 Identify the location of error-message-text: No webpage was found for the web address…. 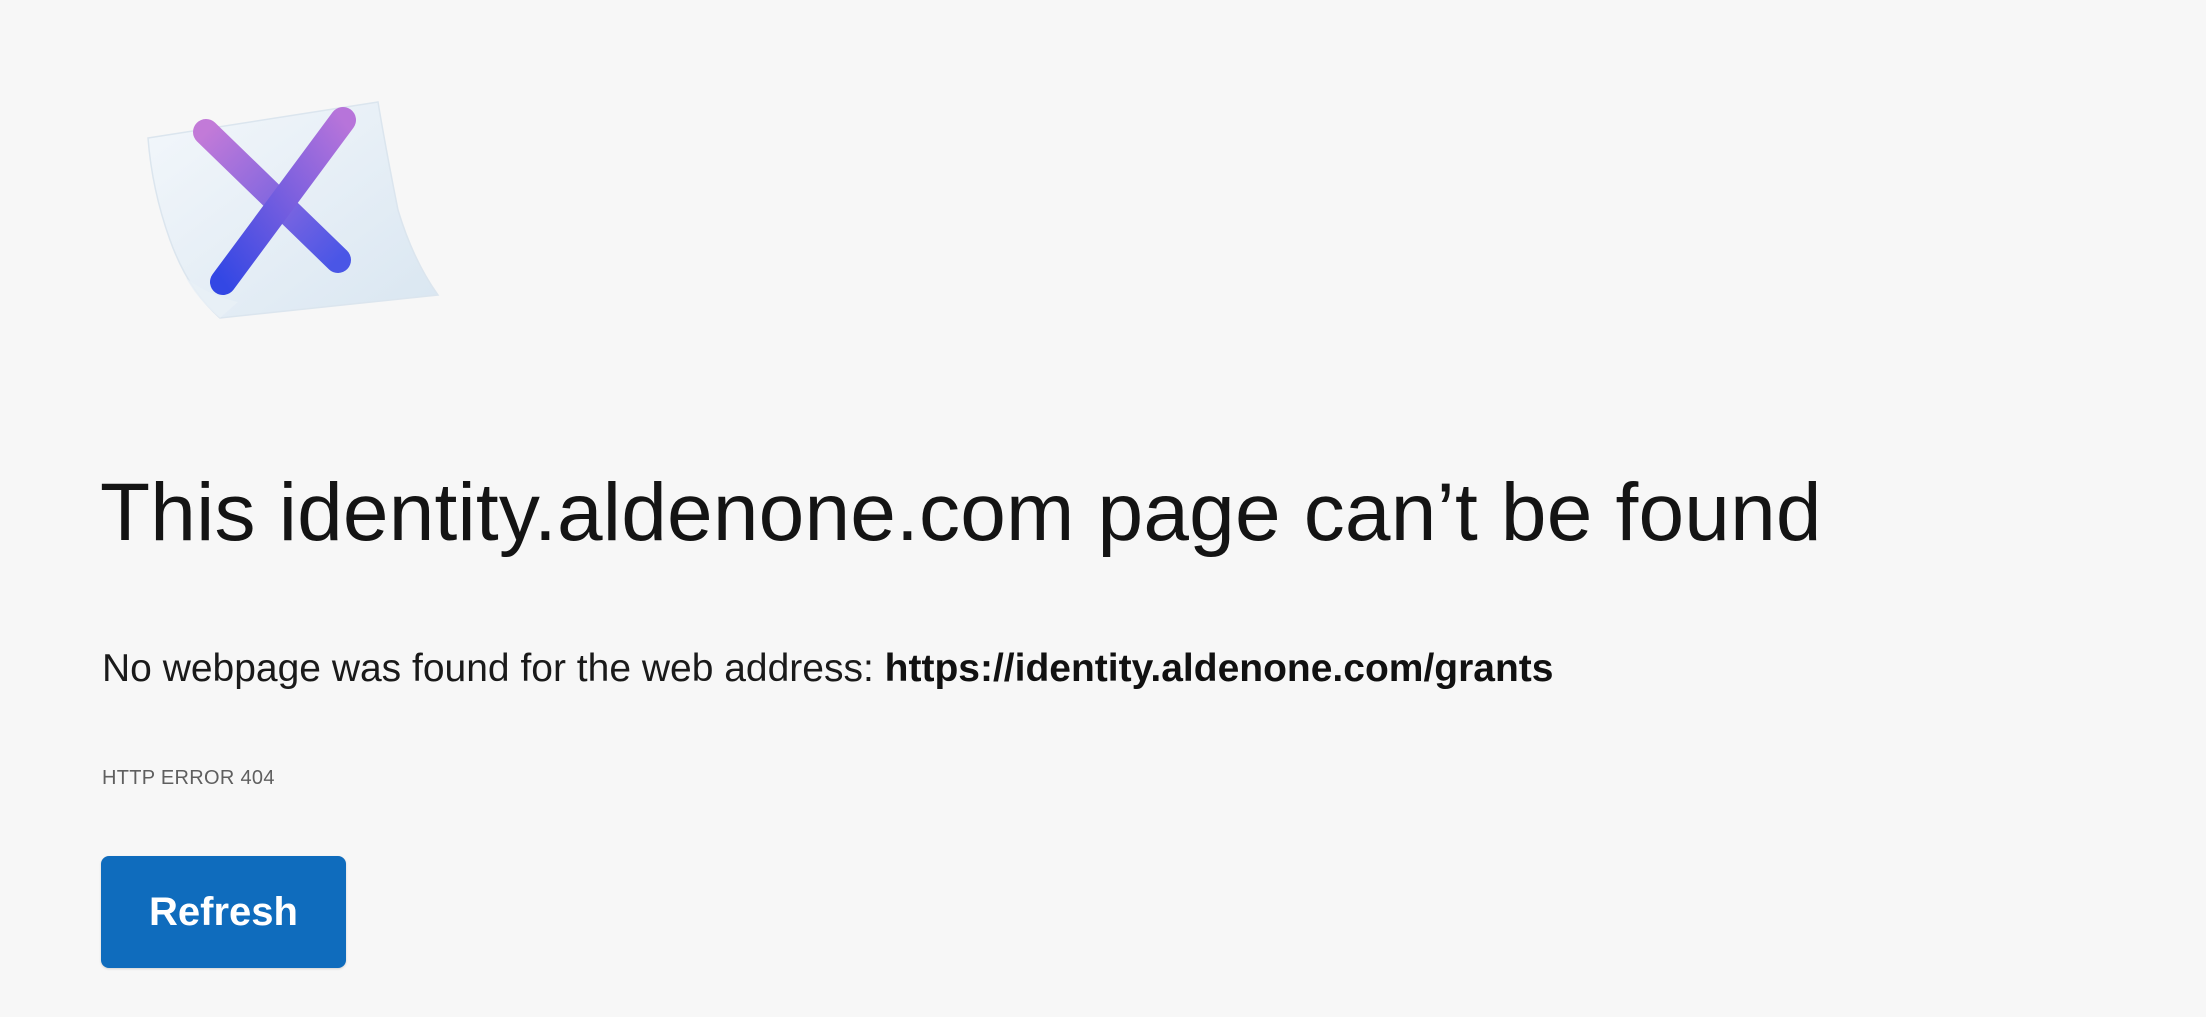
(493, 668).